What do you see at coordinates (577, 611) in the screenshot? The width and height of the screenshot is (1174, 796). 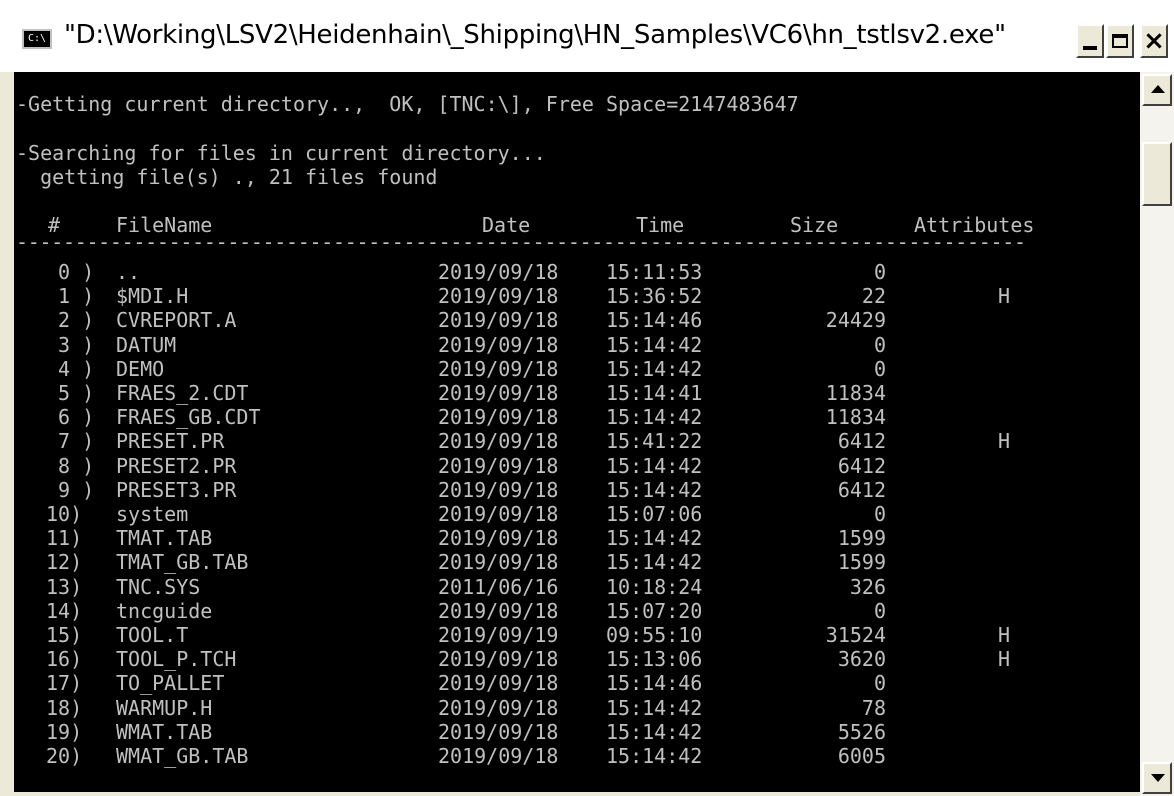 I see `file-row: 14) tncguide 2019/09/18 15:07:20 0` at bounding box center [577, 611].